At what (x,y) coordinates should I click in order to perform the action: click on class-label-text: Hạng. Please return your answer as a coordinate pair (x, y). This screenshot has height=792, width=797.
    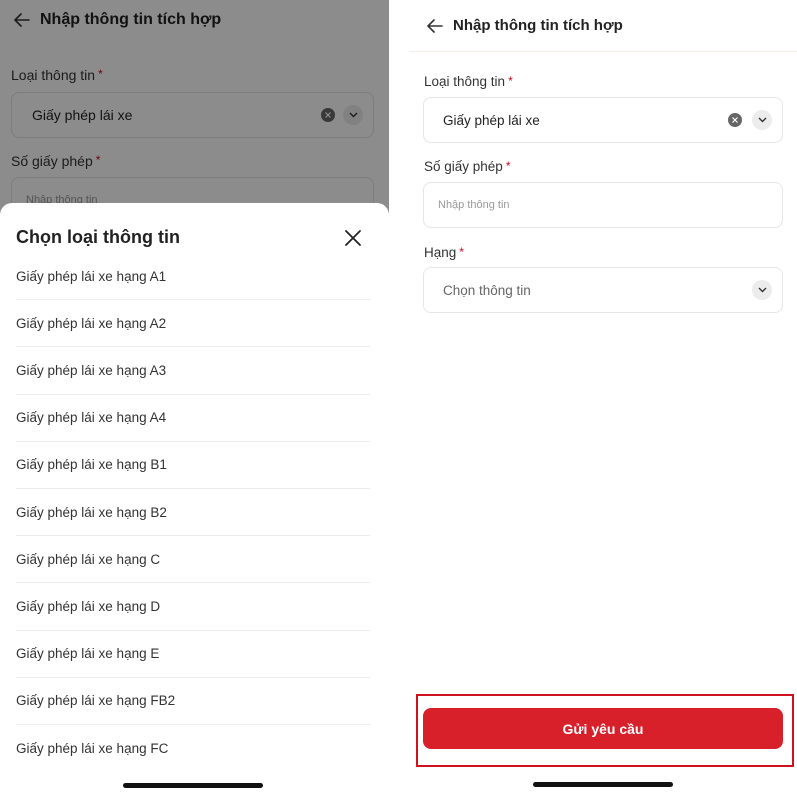
    Looking at the image, I should click on (440, 252).